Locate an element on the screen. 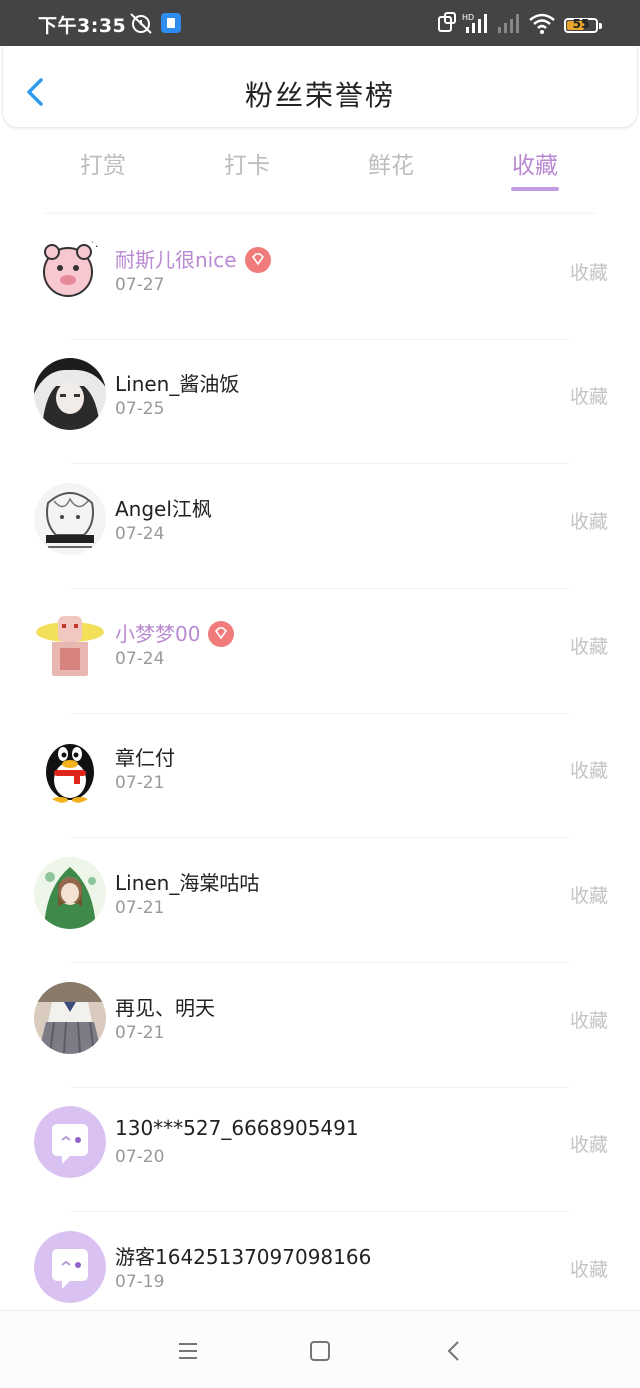 Image resolution: width=640 pixels, height=1388 pixels. alarm-off-icon is located at coordinates (141, 23).